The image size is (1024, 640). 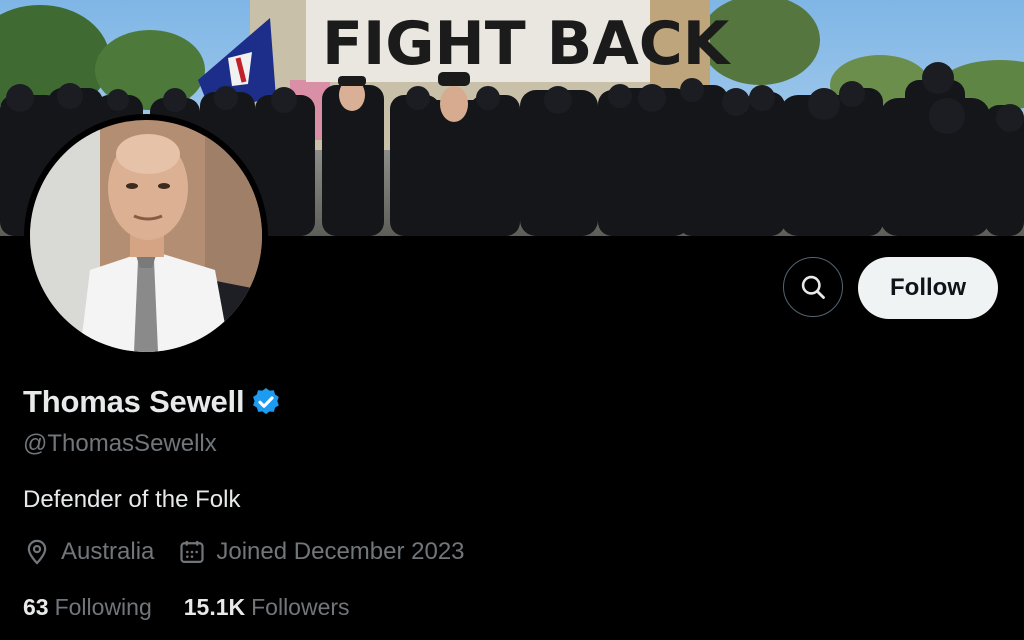 I want to click on profile-name-row: Thomas Sewell, so click(x=152, y=402).